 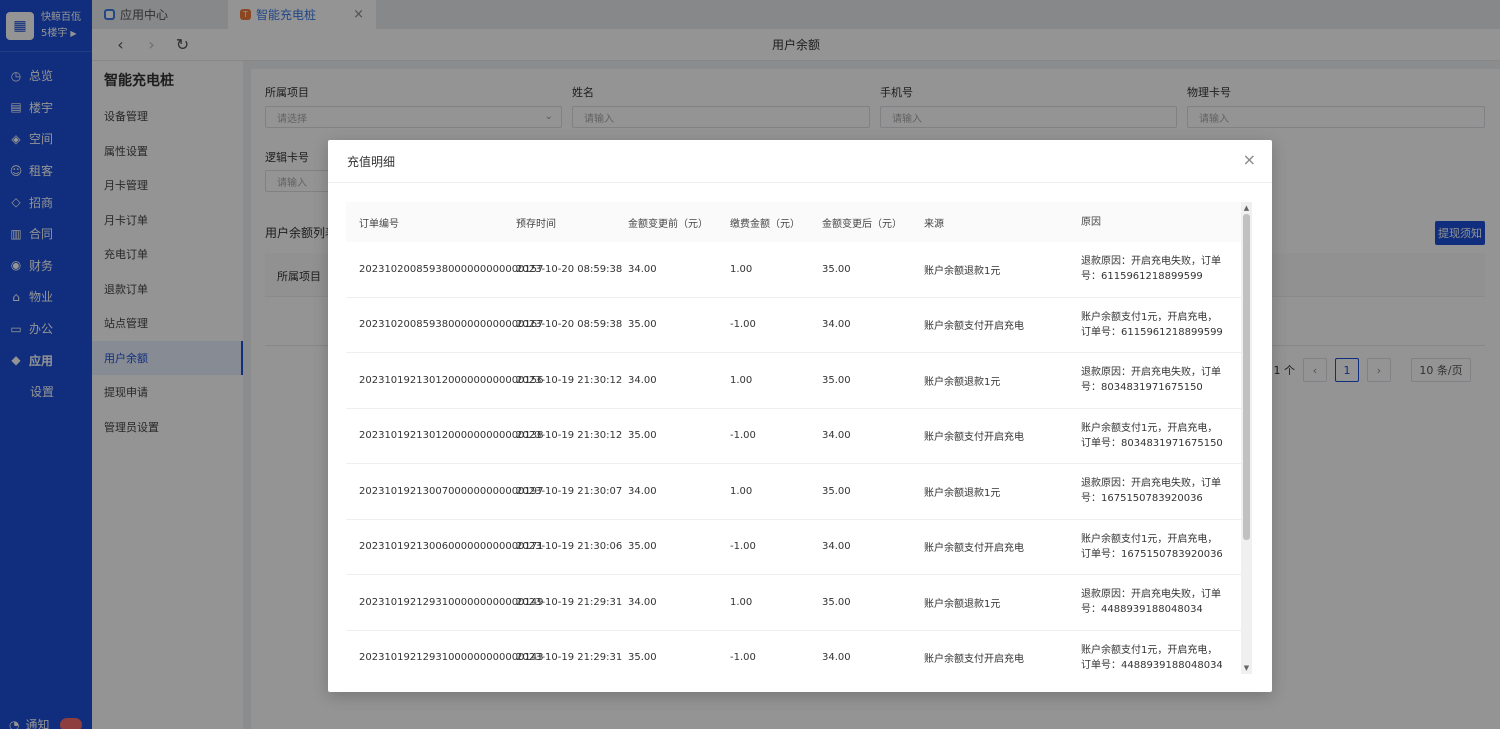 What do you see at coordinates (451, 325) in the screenshot?
I see `order-cell: 20231020085938000000000000167` at bounding box center [451, 325].